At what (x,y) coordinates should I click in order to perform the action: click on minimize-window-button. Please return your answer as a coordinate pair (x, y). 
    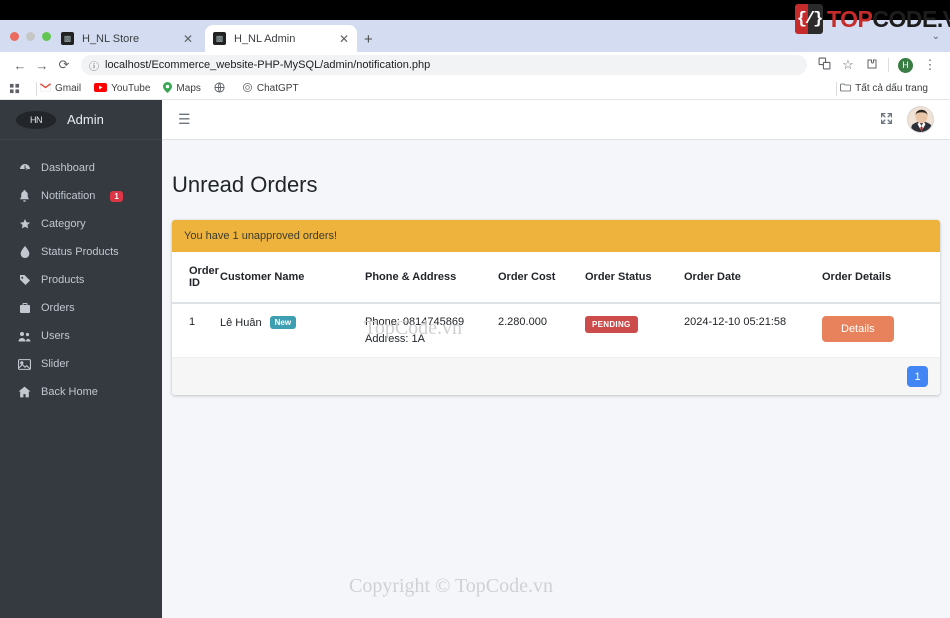
    Looking at the image, I should click on (30, 36).